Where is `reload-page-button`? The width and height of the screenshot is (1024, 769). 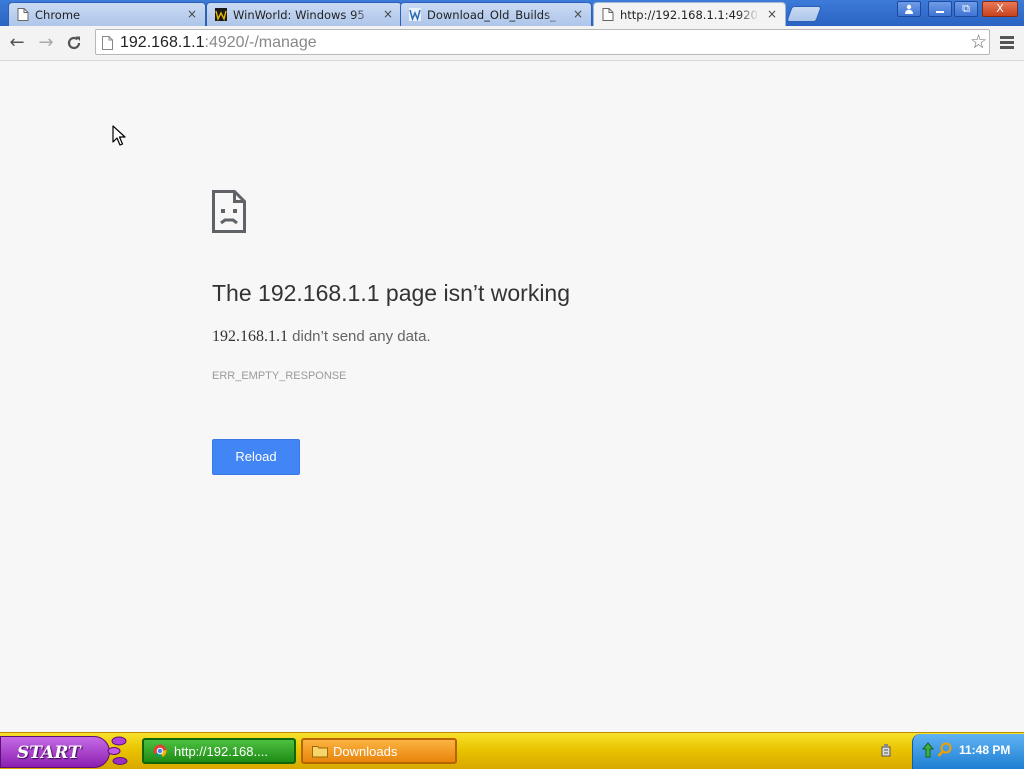 reload-page-button is located at coordinates (74, 43).